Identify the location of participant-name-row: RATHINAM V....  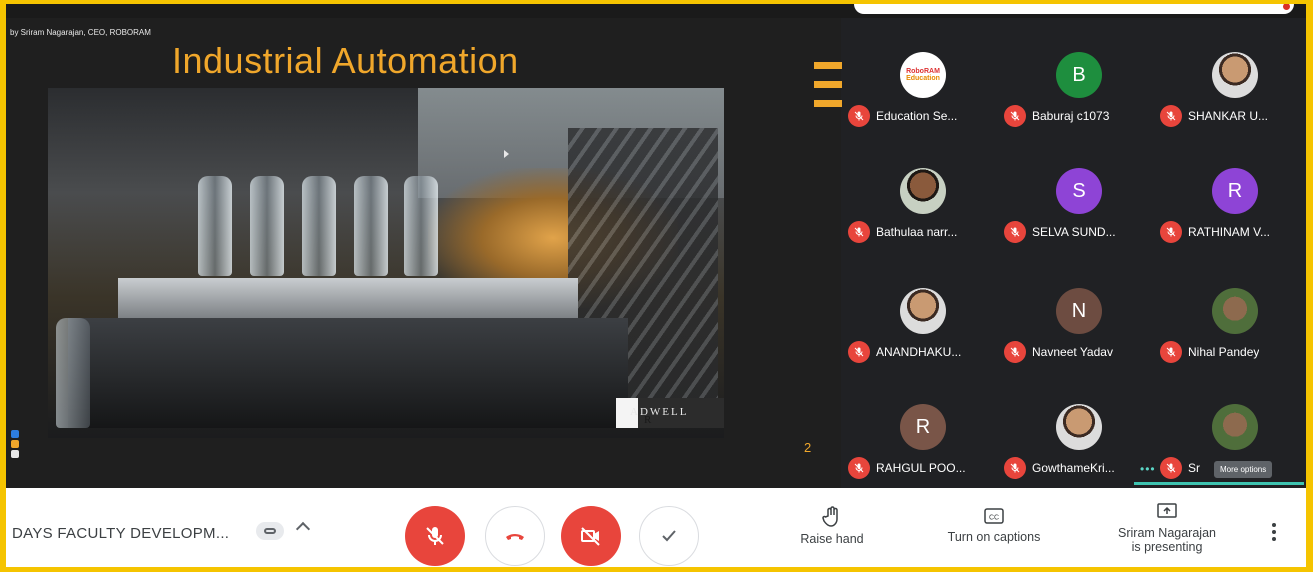
(1233, 232).